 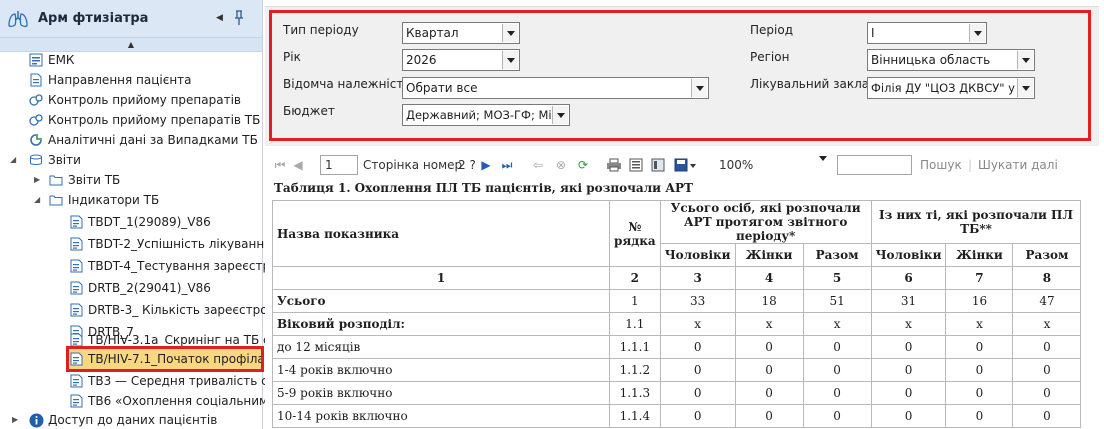 What do you see at coordinates (583, 165) in the screenshot?
I see `refresh-icon: ⟳` at bounding box center [583, 165].